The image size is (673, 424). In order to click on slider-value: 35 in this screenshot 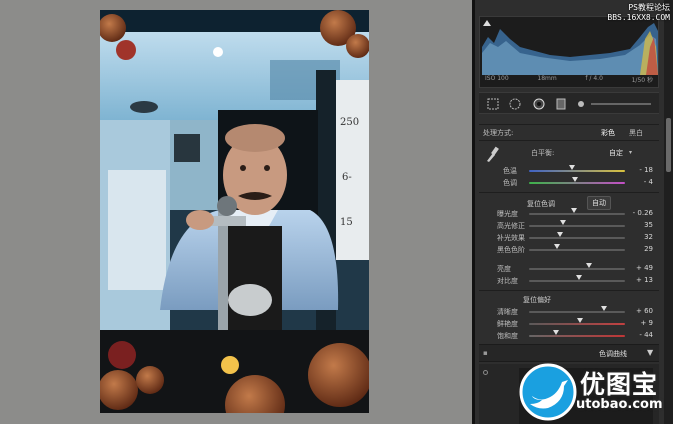, I will do `click(648, 225)`.